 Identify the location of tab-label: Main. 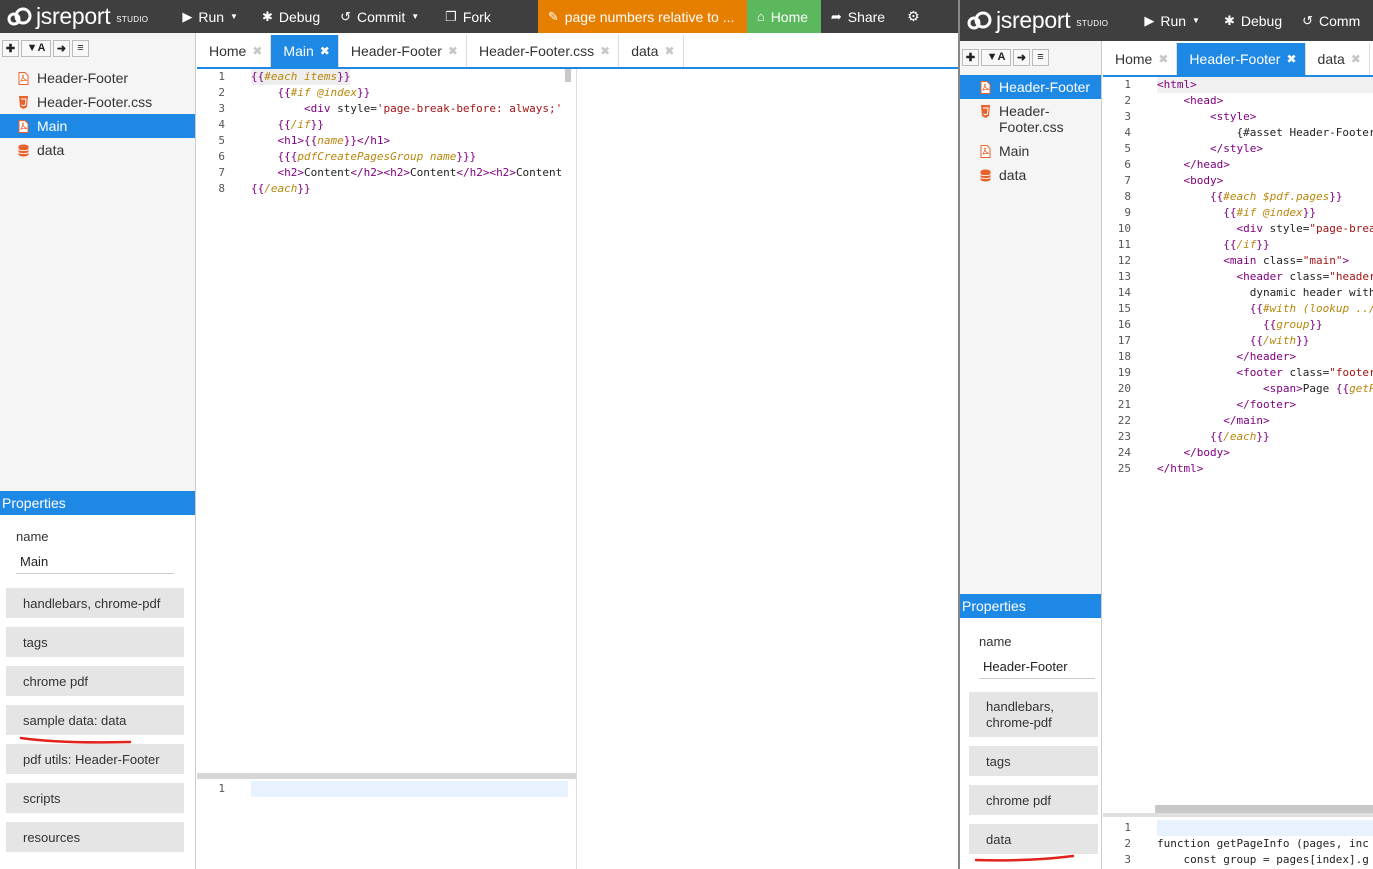
(298, 51).